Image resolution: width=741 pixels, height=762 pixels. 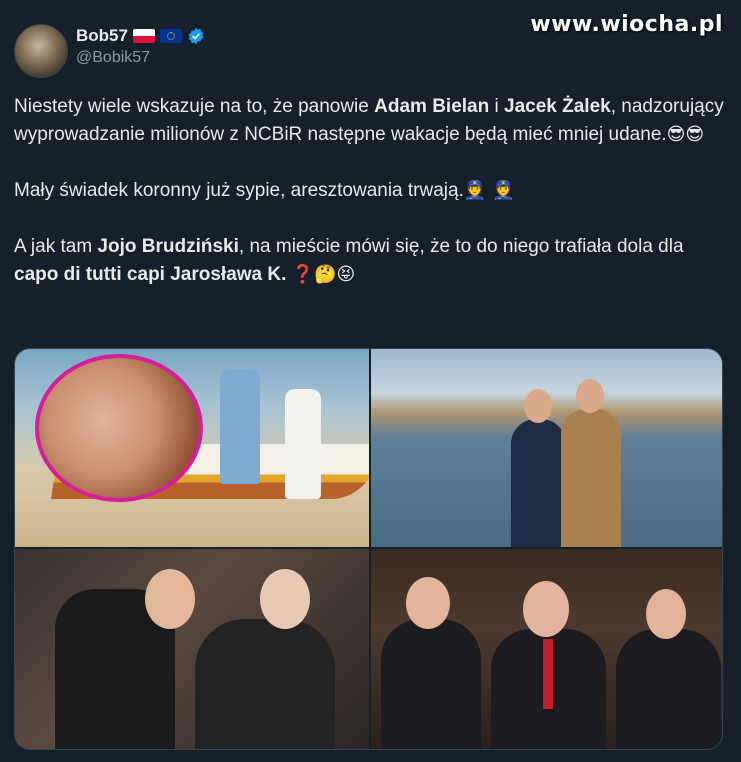 I want to click on man-head, so click(x=590, y=396).